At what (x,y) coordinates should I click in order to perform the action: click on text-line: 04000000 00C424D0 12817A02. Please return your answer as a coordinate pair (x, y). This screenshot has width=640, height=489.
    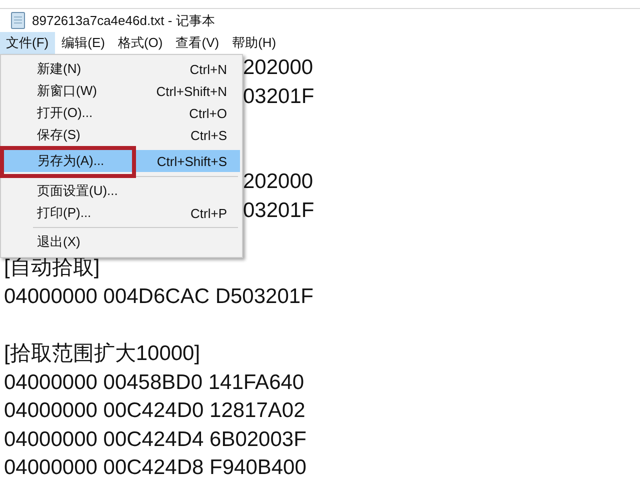
    Looking at the image, I should click on (155, 410).